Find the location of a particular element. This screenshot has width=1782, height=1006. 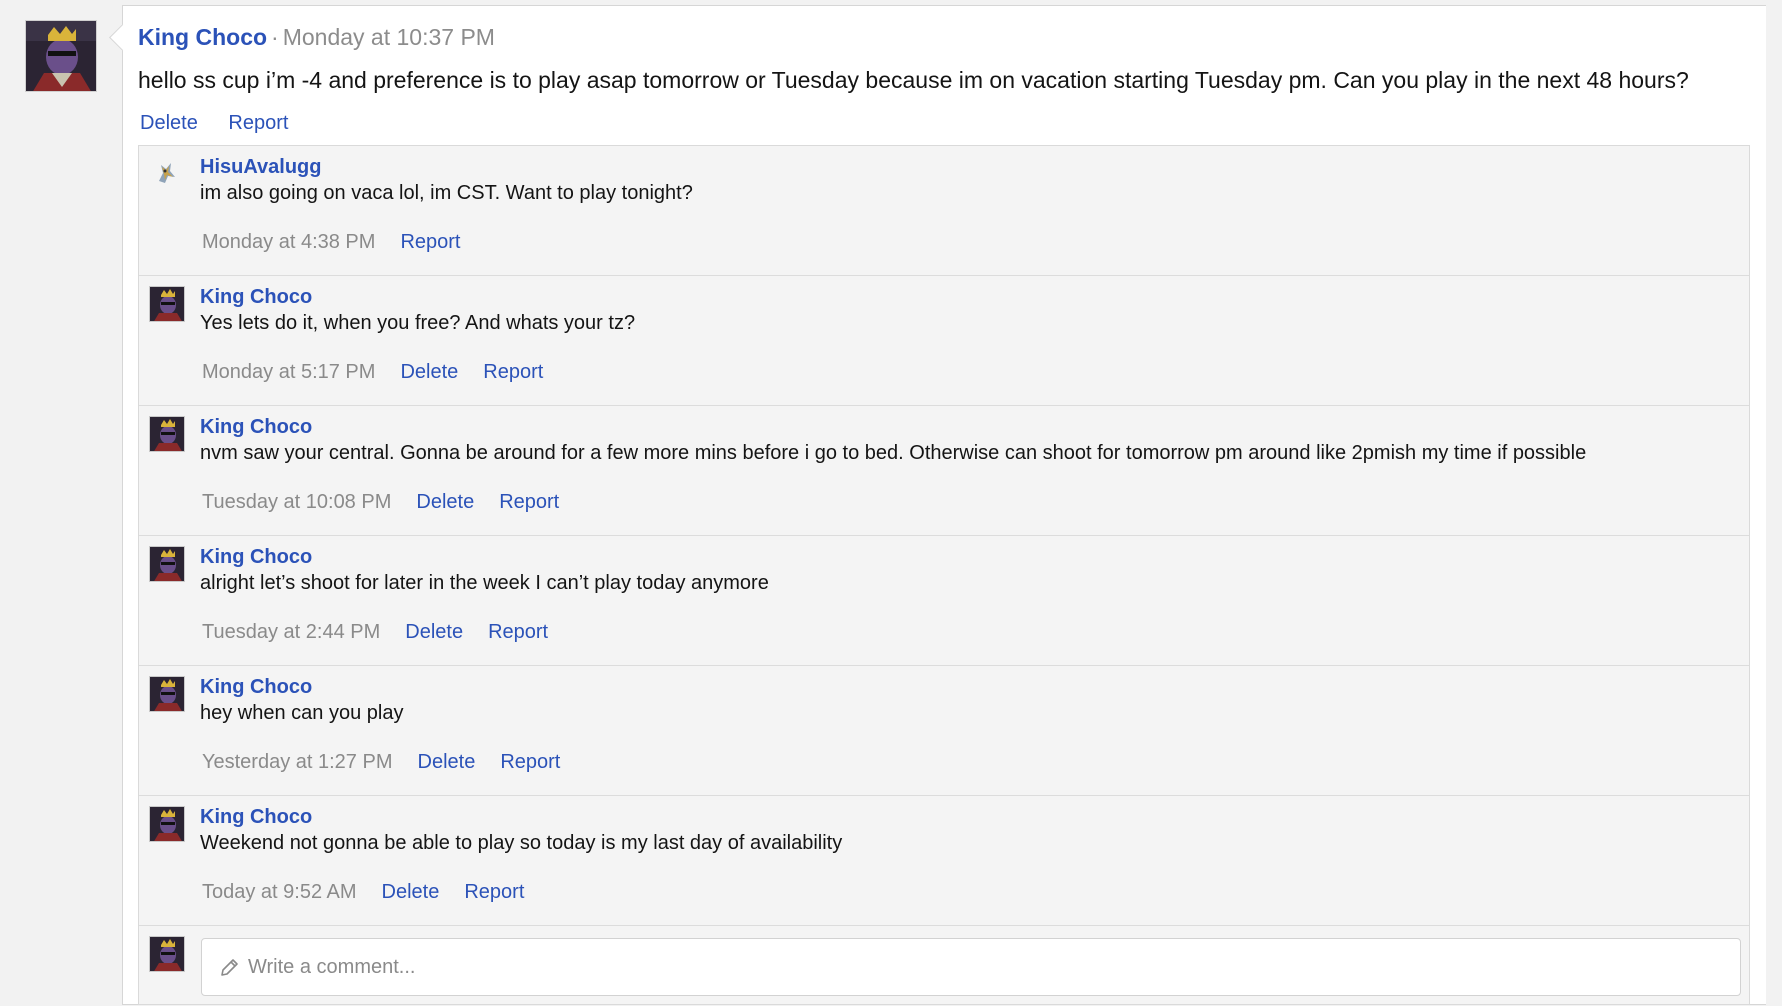

comment-timestamp: Tuesday at 10:08 PM is located at coordinates (296, 502).